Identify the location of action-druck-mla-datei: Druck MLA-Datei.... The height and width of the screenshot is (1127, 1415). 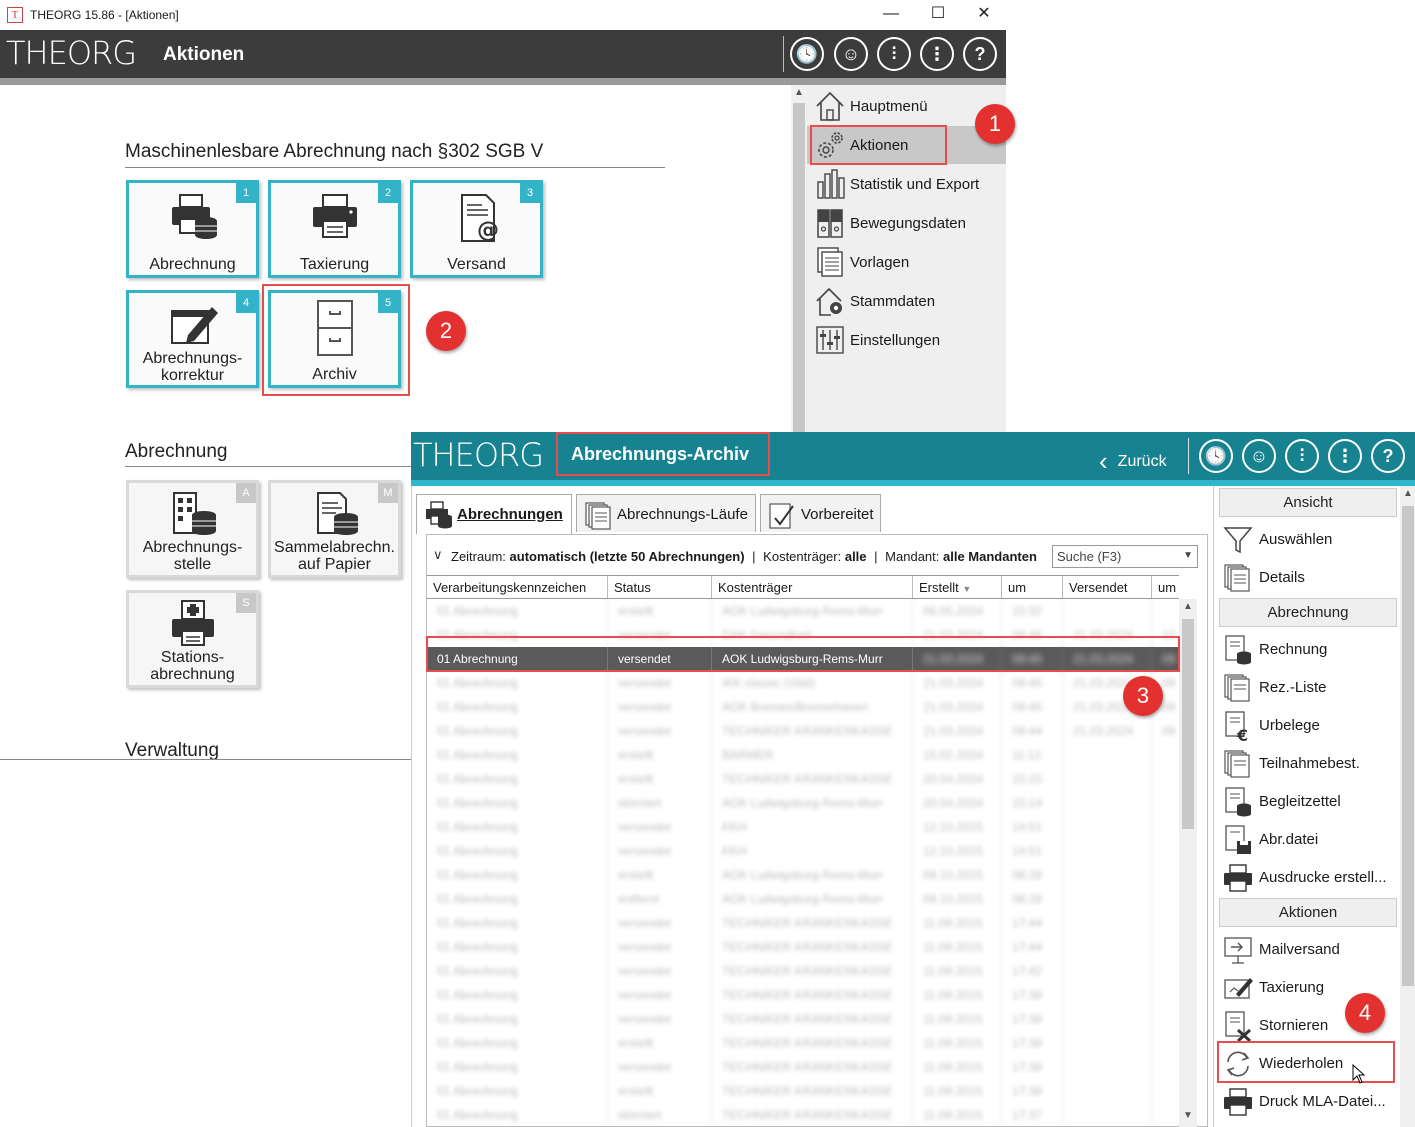
(1308, 1102).